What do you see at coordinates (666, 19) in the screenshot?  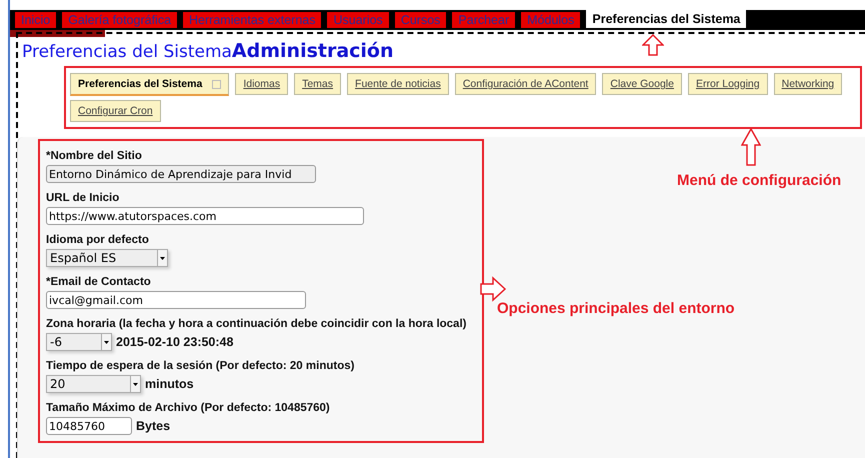 I see `nav-tab: Preferencias del Sistema` at bounding box center [666, 19].